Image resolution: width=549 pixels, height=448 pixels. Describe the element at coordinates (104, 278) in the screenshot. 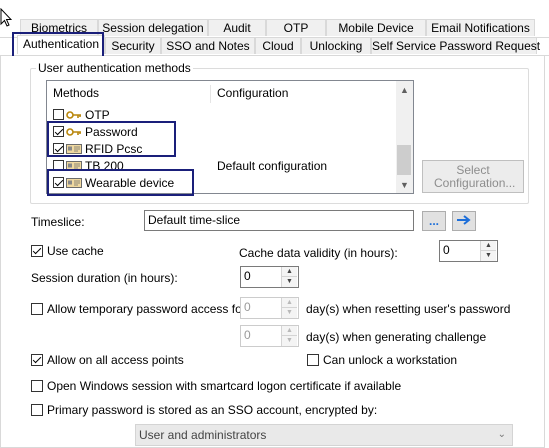

I see `session-duration-label: Session duration (in hours):` at that location.